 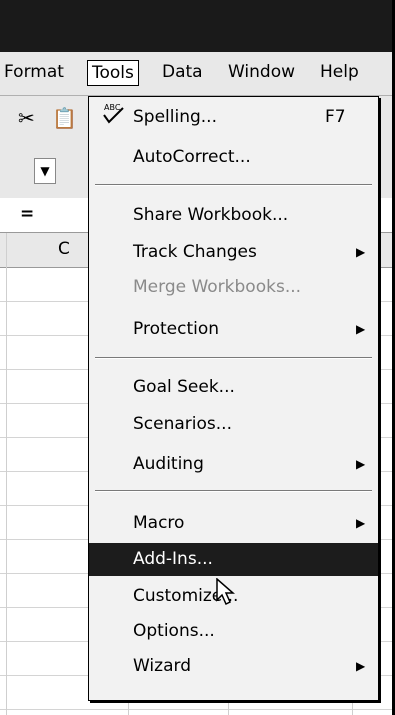 What do you see at coordinates (45, 171) in the screenshot?
I see `font-size-dropdown: ▼` at bounding box center [45, 171].